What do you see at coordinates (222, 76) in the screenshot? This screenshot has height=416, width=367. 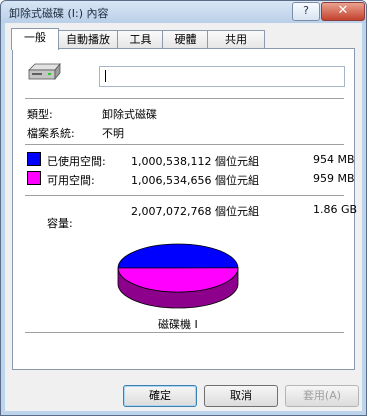 I see `volume-name-input` at bounding box center [222, 76].